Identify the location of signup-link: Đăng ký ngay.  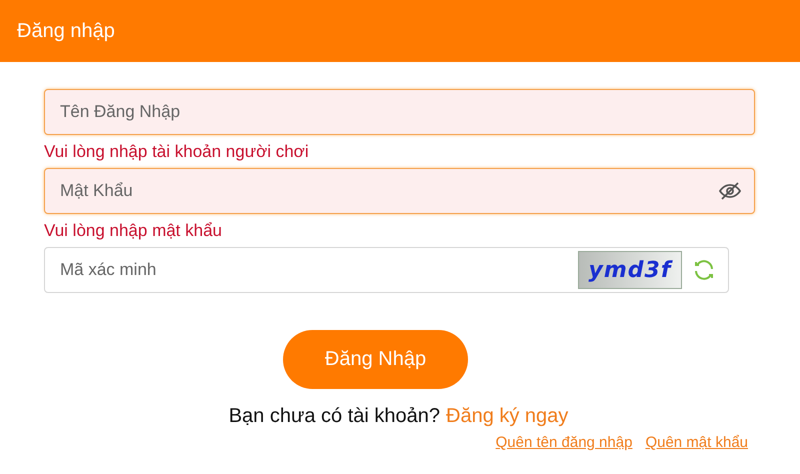
(507, 416).